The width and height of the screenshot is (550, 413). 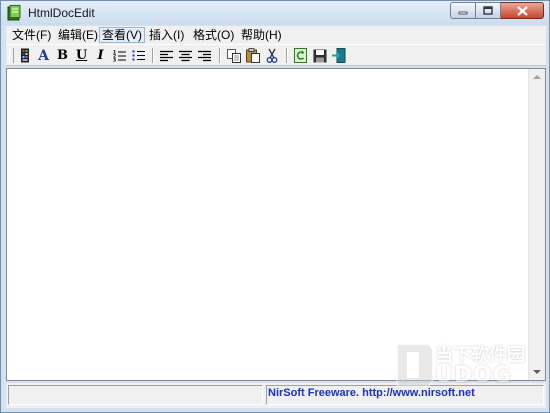 I want to click on color-palette-icon, so click(x=24, y=55).